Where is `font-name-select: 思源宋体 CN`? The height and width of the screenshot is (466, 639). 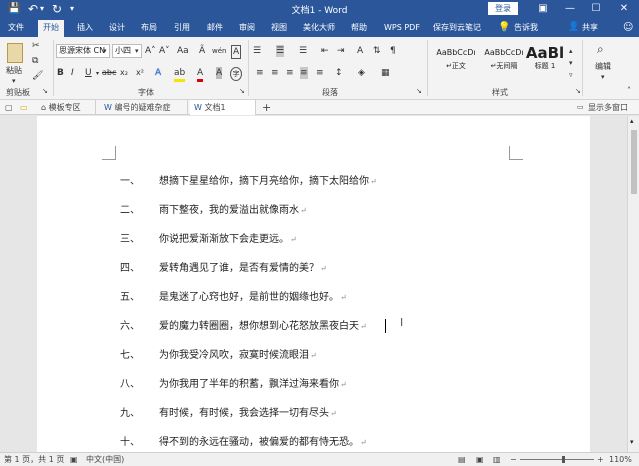
font-name-select: 思源宋体 CN is located at coordinates (83, 51).